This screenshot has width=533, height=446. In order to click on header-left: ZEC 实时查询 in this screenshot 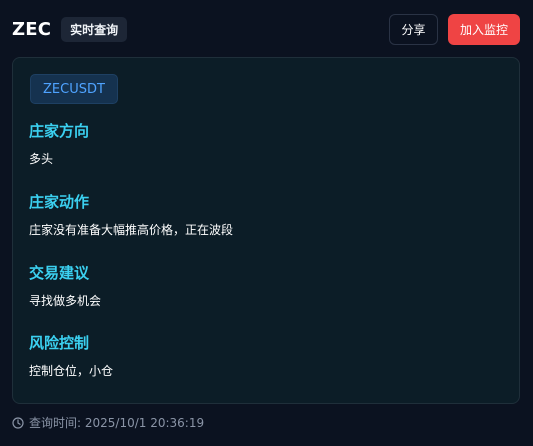, I will do `click(70, 29)`.